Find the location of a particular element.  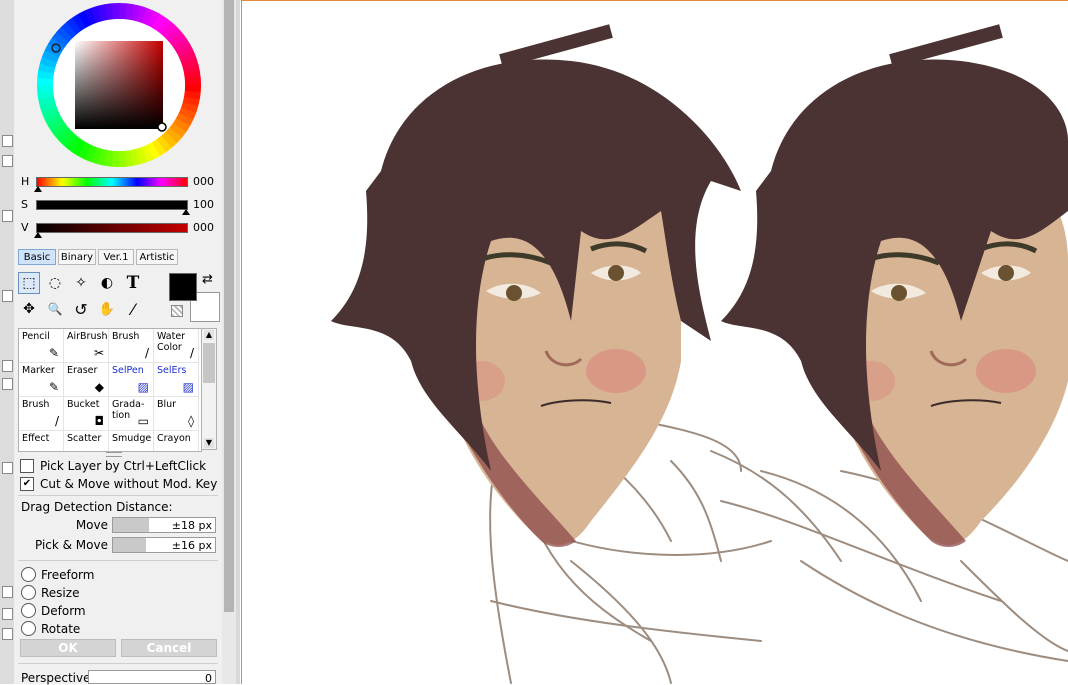

zoom-icon: 🔍 is located at coordinates (55, 309).